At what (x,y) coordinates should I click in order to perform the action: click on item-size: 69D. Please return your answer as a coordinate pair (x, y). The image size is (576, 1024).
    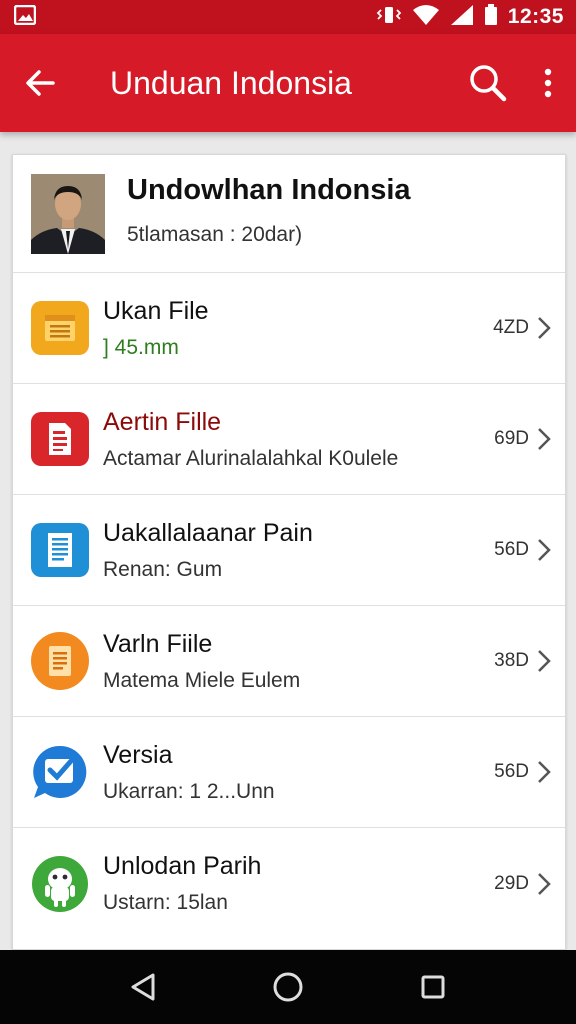
    Looking at the image, I should click on (511, 438).